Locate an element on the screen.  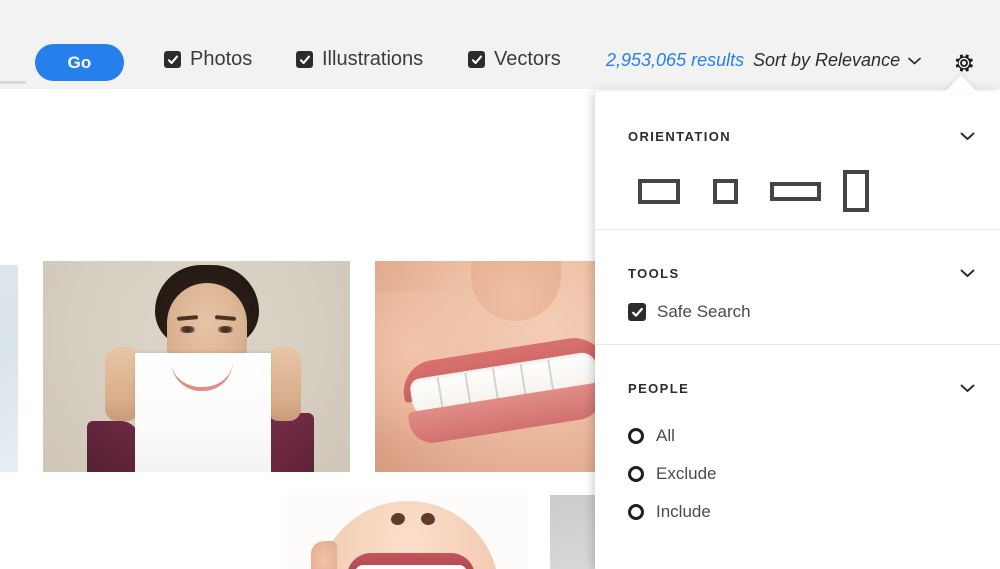
people-header: PEOPLE is located at coordinates (797, 388).